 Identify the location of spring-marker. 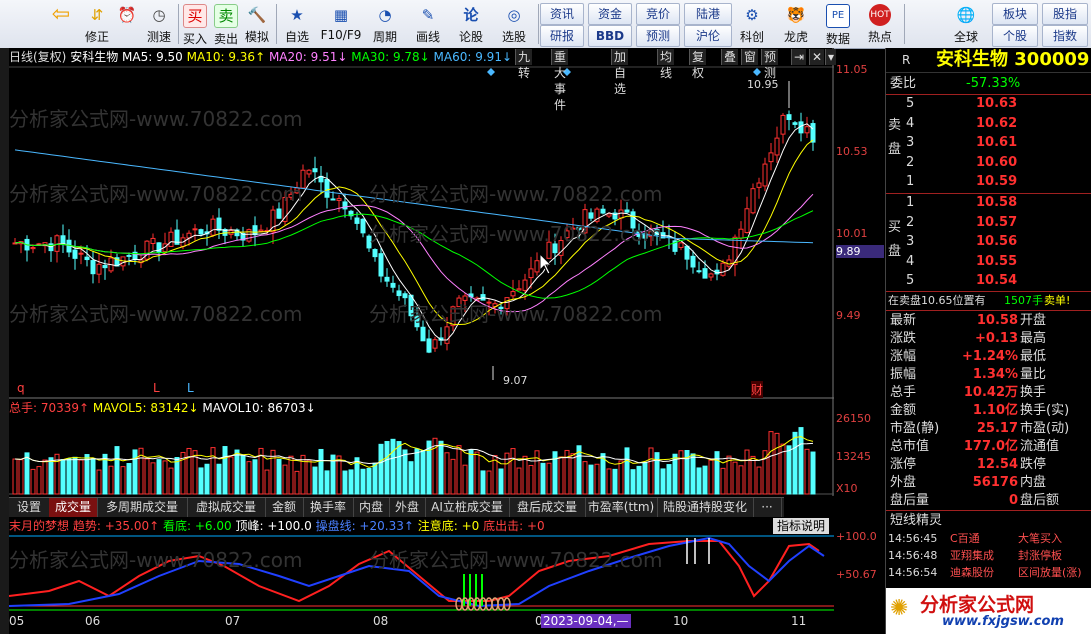
(459, 604).